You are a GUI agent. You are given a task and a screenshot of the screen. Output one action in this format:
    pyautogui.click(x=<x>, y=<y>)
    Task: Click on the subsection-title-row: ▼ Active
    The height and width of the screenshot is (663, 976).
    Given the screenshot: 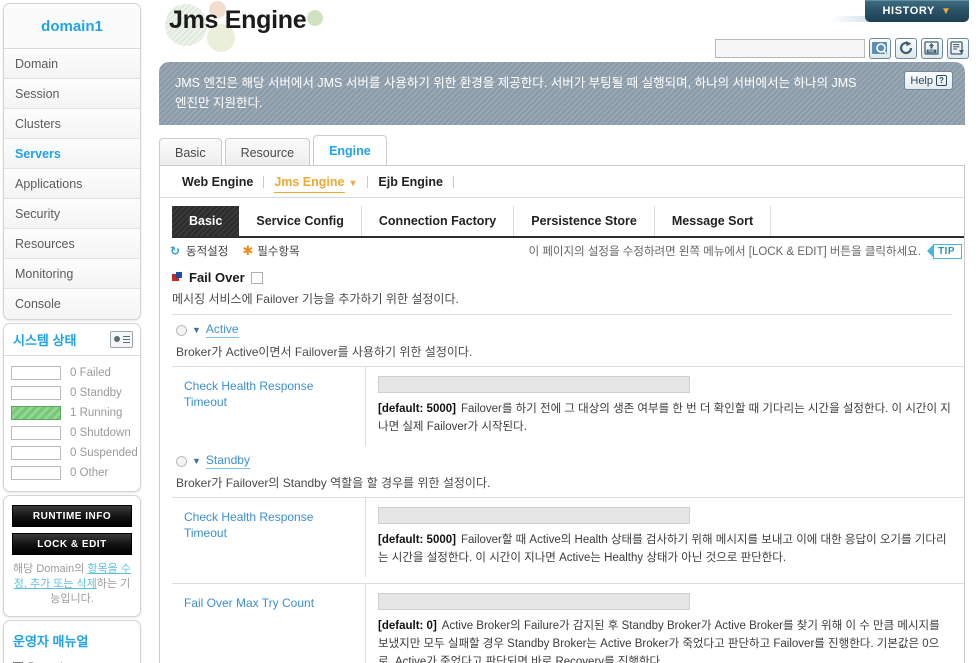 What is the action you would take?
    pyautogui.click(x=570, y=330)
    